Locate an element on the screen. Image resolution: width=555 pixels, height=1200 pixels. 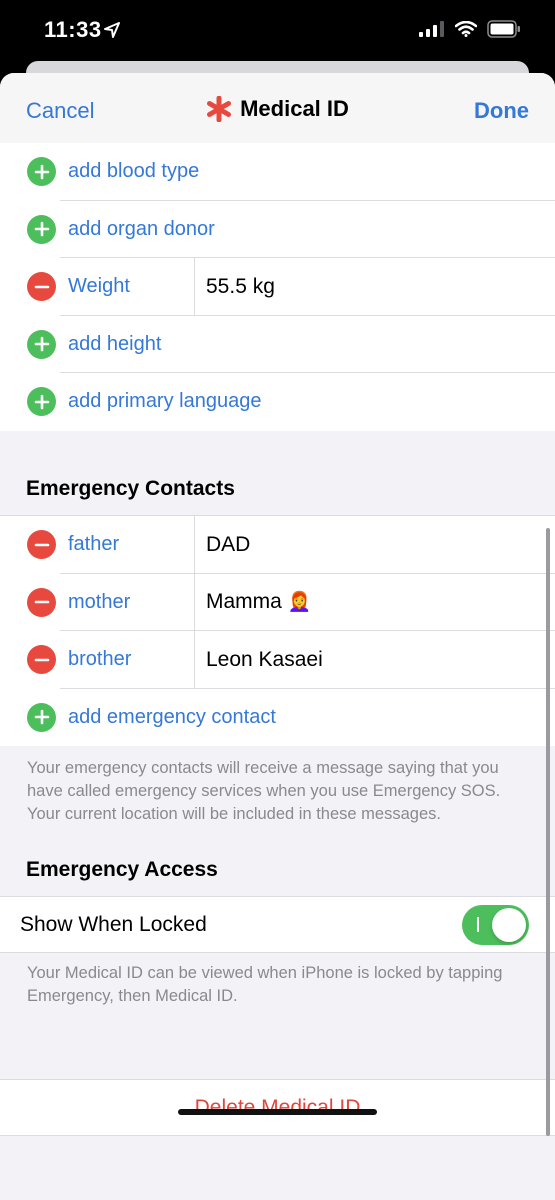
show-when-locked-label: Show When Locked is located at coordinates (113, 924).